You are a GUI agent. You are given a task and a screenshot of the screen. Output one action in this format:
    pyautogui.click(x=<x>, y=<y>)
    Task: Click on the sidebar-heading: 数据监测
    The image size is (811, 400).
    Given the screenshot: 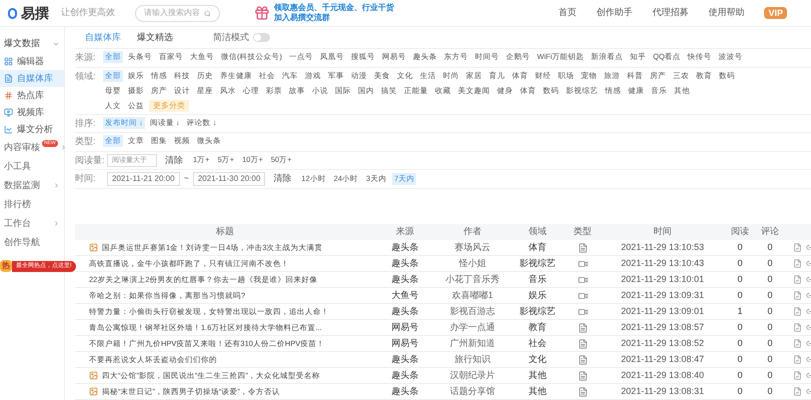 What is the action you would take?
    pyautogui.click(x=22, y=185)
    